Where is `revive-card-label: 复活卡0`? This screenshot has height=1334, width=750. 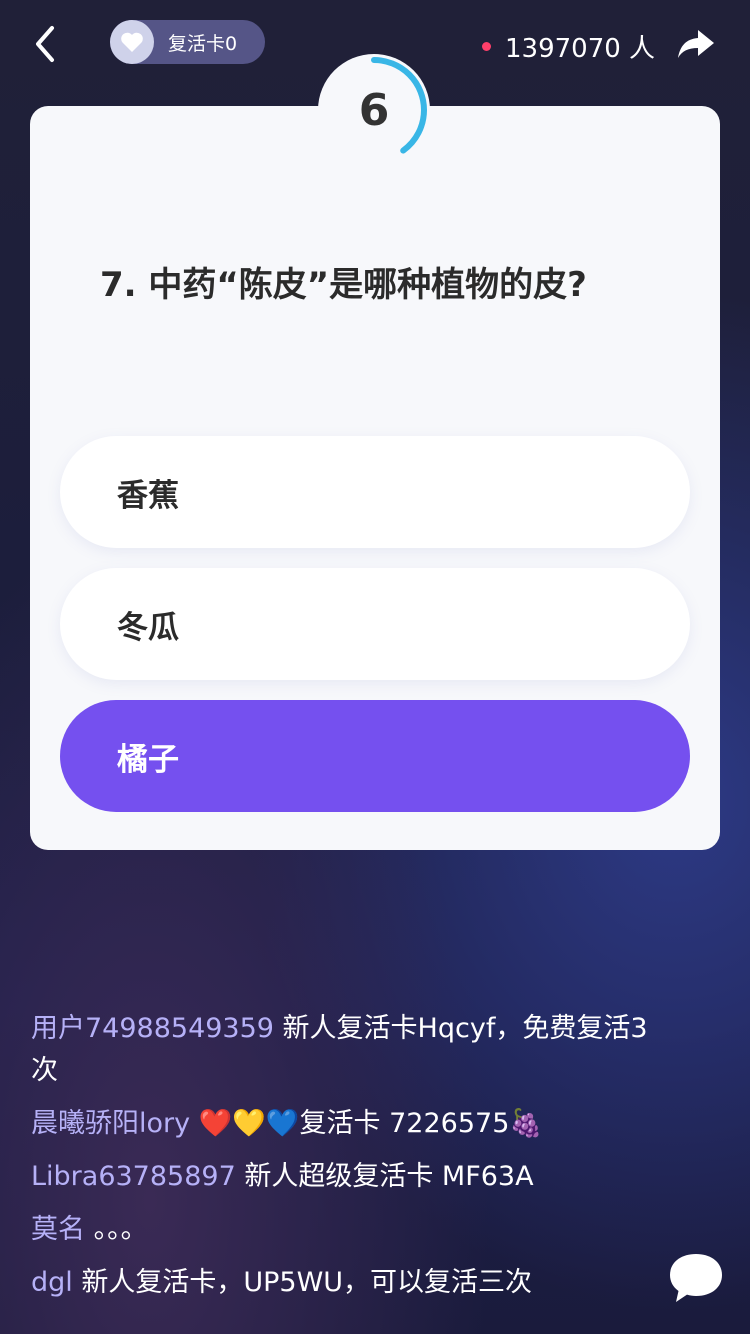 revive-card-label: 复活卡0 is located at coordinates (203, 43).